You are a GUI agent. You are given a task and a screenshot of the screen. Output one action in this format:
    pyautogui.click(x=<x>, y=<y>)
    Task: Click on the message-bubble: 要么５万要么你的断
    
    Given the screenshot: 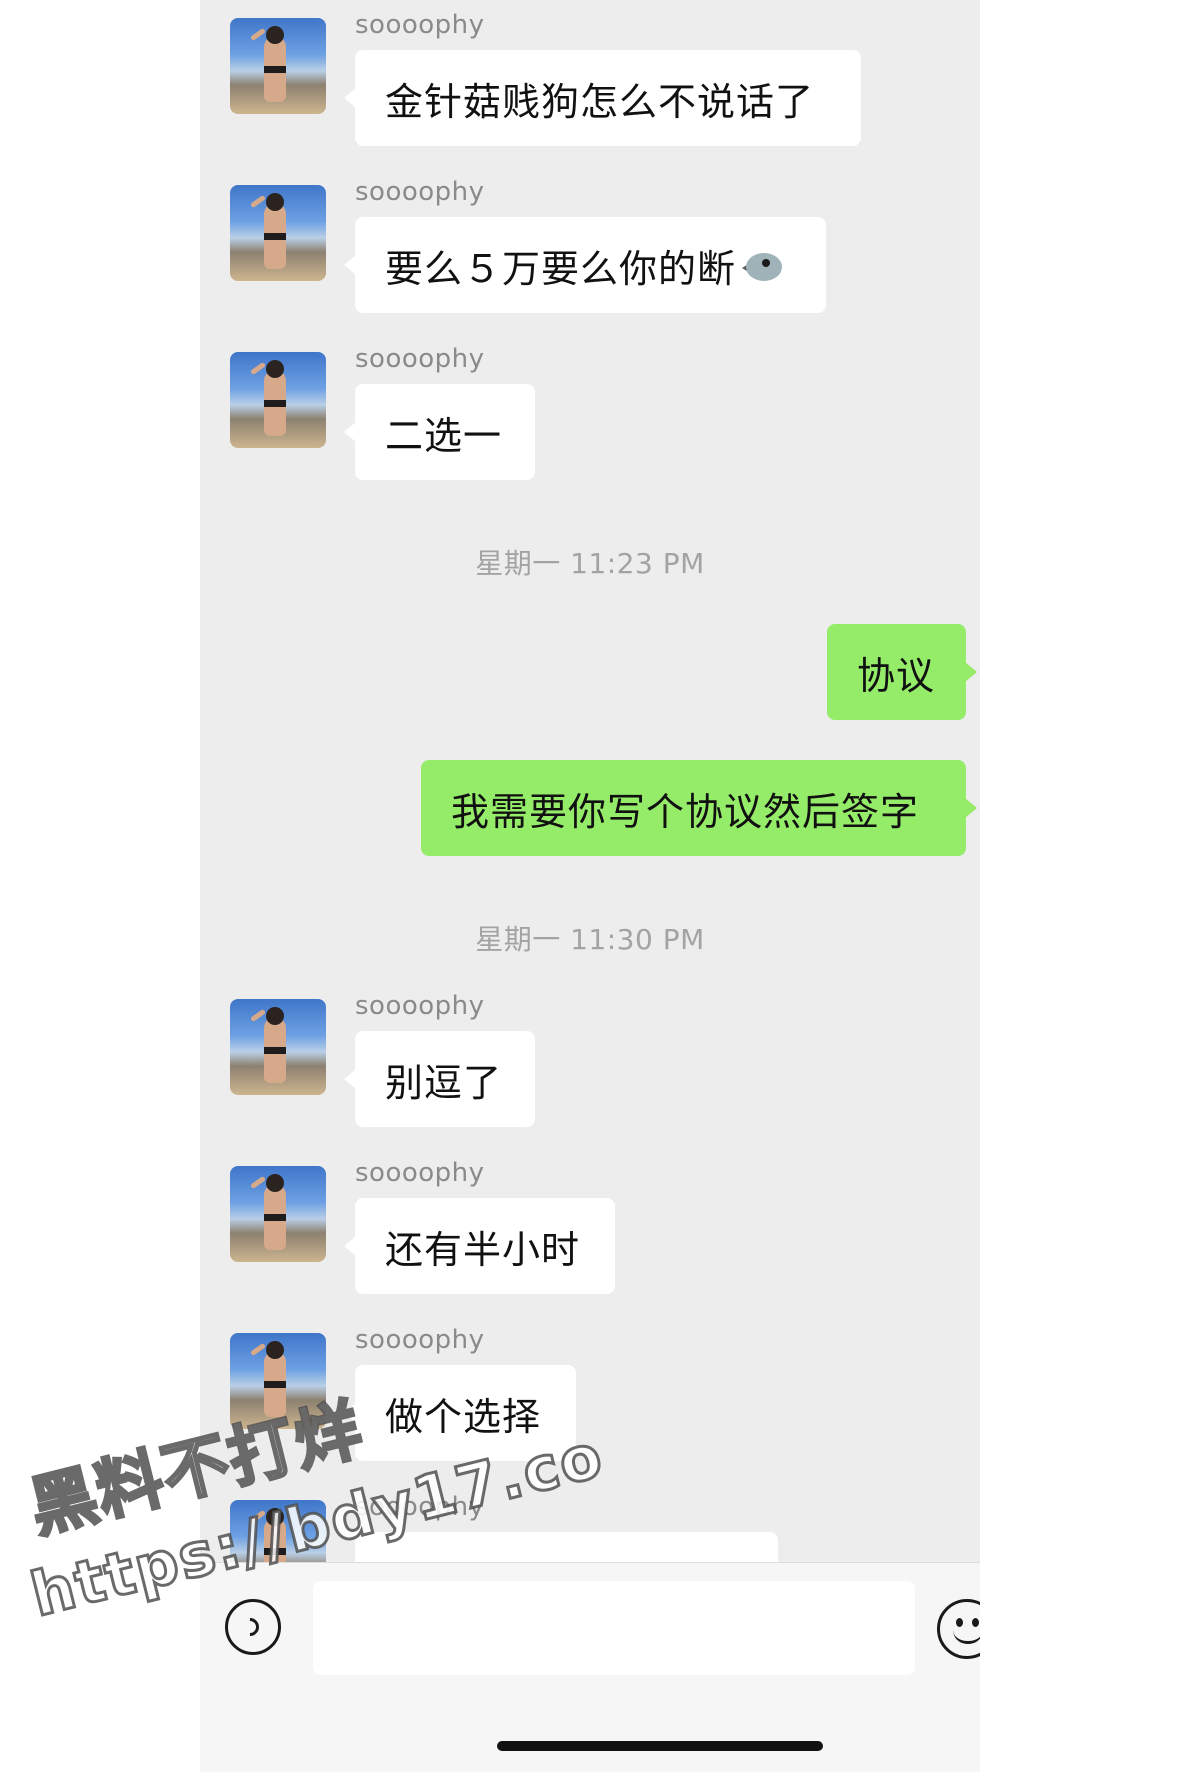 What is the action you would take?
    pyautogui.click(x=585, y=265)
    